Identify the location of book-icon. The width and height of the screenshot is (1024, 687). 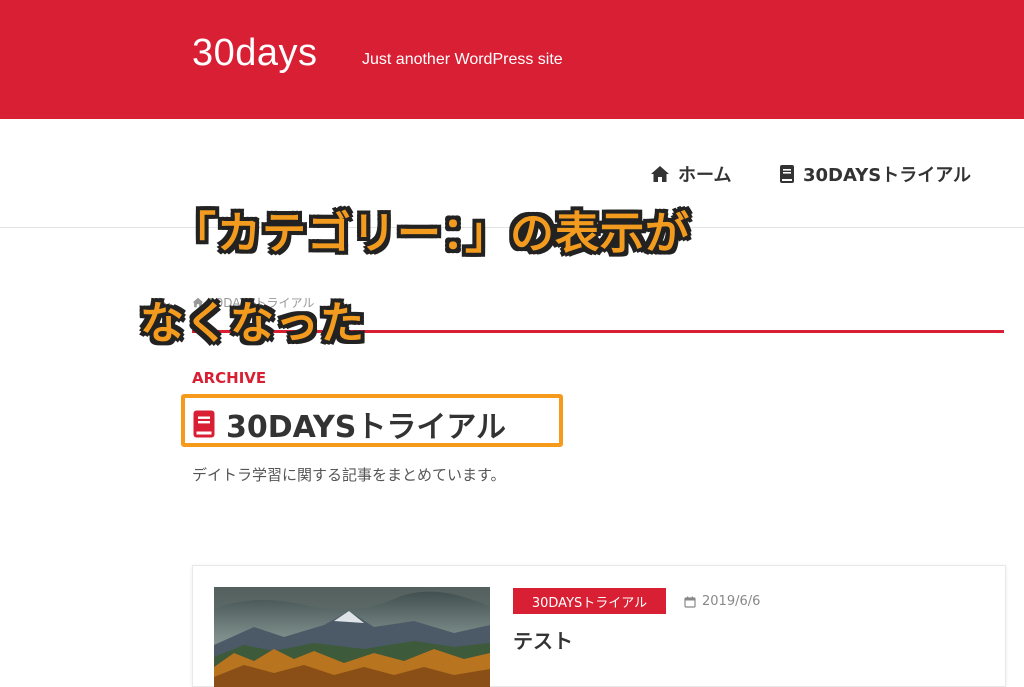
(787, 174).